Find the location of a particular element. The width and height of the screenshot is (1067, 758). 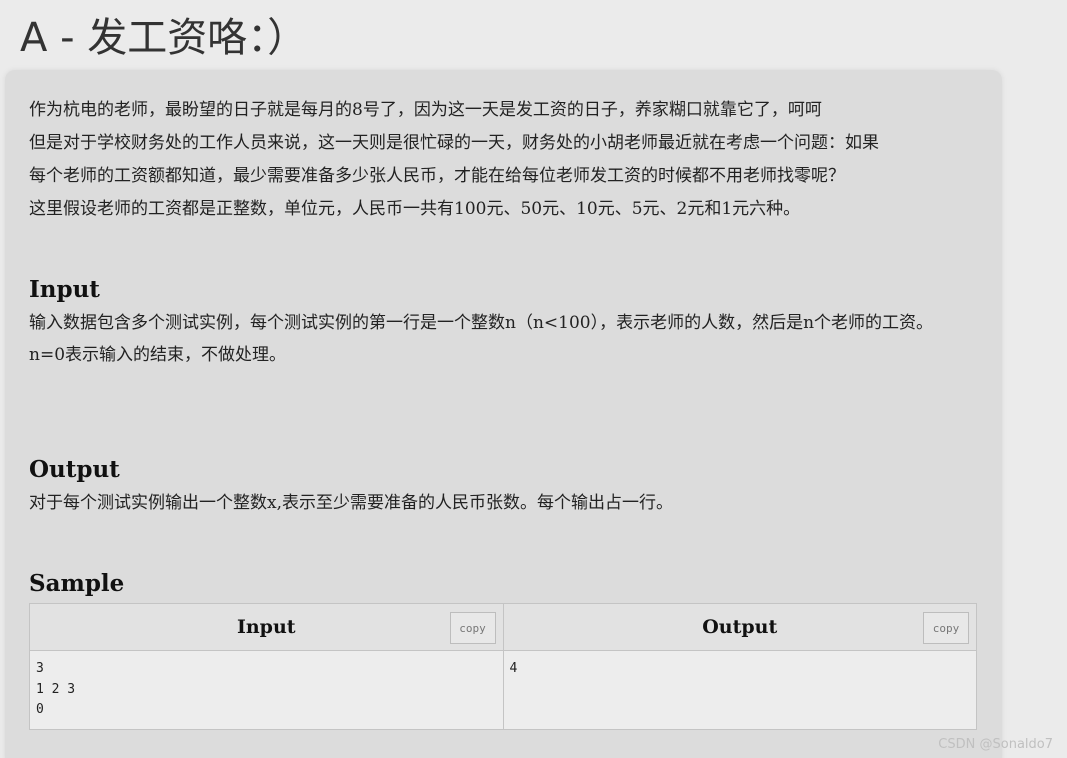

output-section-line: 对于每个测试实例输出一个整数x,表示至少需要准备的人民币张数。每个输出占一行。 is located at coordinates (351, 503).